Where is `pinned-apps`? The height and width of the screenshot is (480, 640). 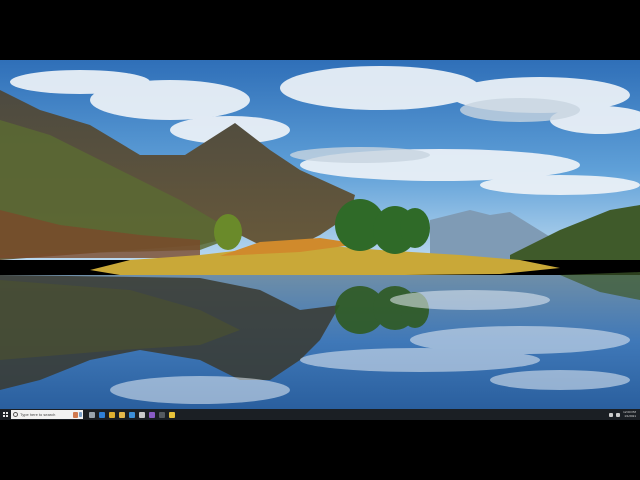 pinned-apps is located at coordinates (132, 414).